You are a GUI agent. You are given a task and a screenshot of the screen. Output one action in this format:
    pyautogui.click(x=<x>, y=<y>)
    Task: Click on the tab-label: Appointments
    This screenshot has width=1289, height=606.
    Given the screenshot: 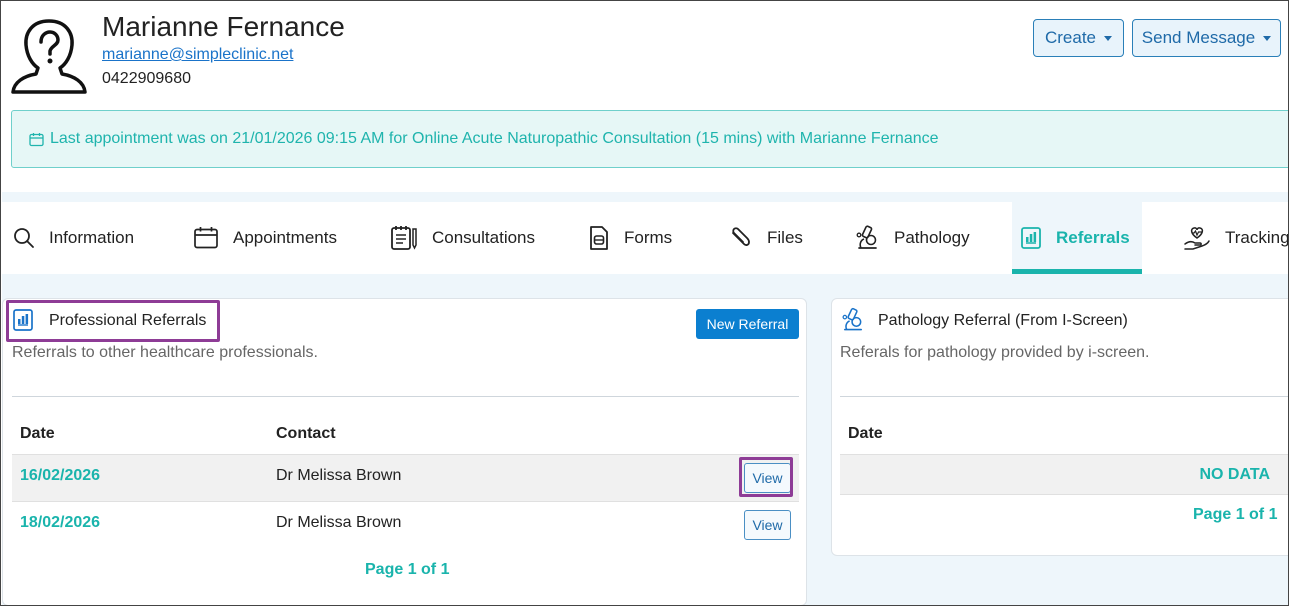 What is the action you would take?
    pyautogui.click(x=285, y=237)
    